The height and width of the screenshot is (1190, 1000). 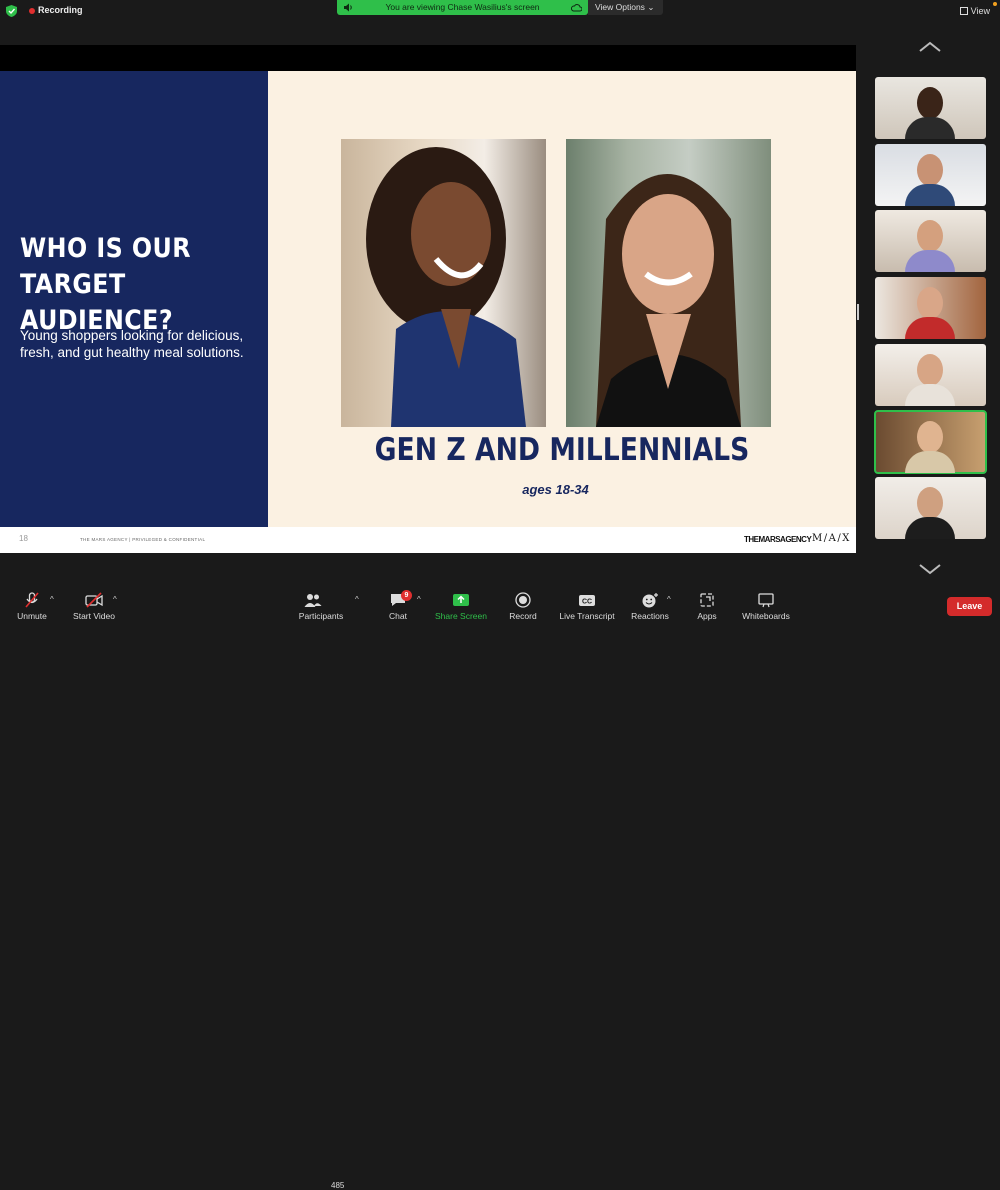 What do you see at coordinates (707, 600) in the screenshot?
I see `apps-icon` at bounding box center [707, 600].